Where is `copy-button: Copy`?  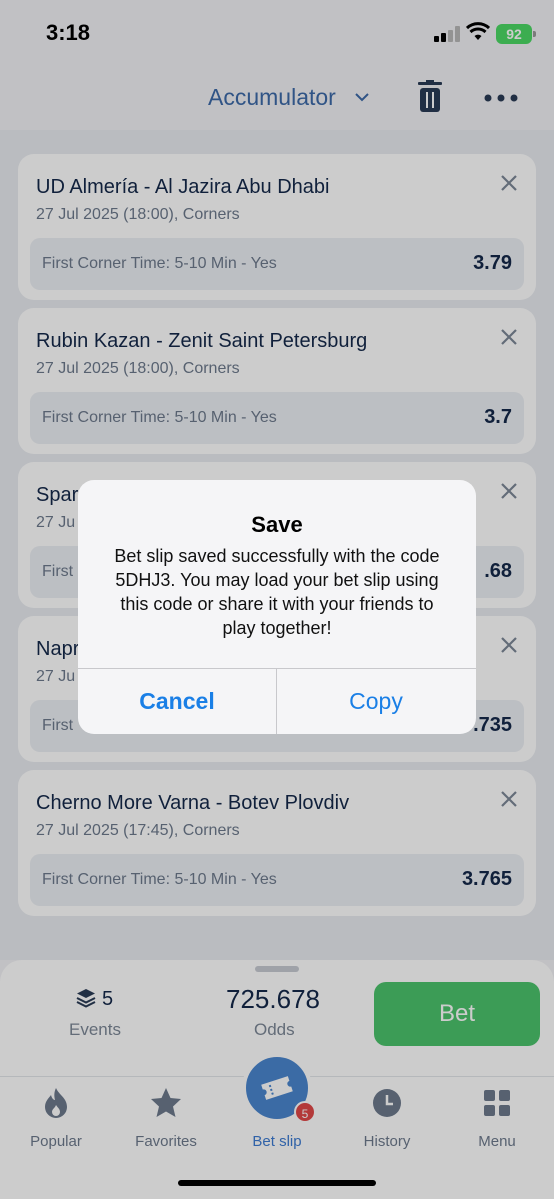
copy-button: Copy is located at coordinates (376, 701).